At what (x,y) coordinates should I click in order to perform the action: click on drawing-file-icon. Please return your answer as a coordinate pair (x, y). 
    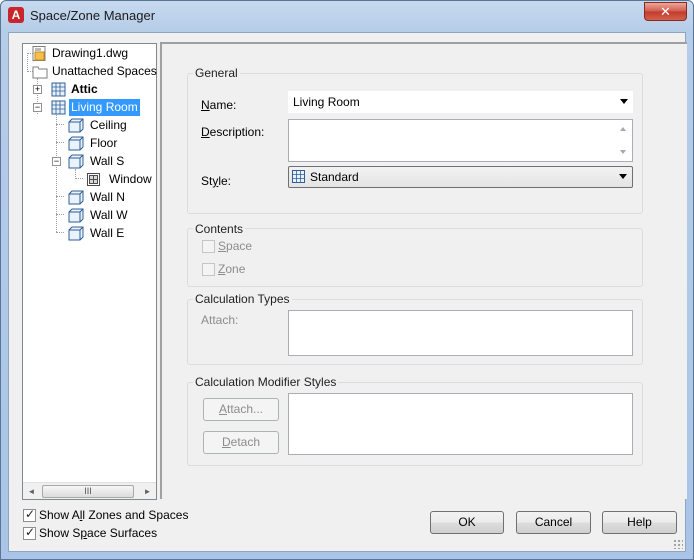
    Looking at the image, I should click on (39, 53).